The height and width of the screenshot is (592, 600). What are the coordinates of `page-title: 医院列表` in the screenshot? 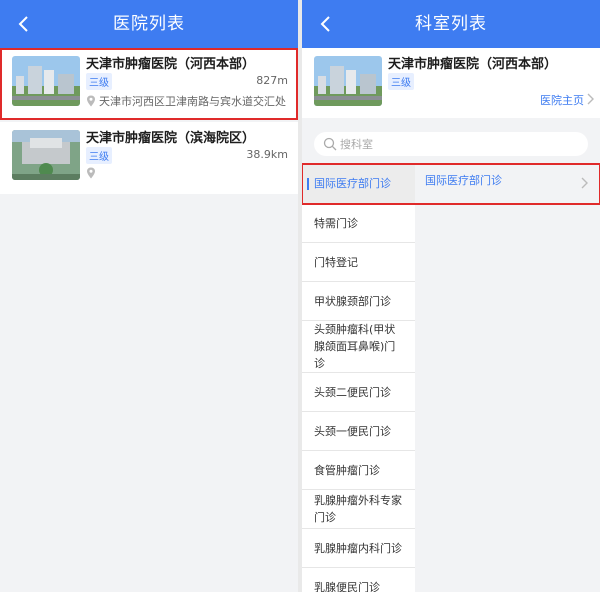 It's located at (149, 24).